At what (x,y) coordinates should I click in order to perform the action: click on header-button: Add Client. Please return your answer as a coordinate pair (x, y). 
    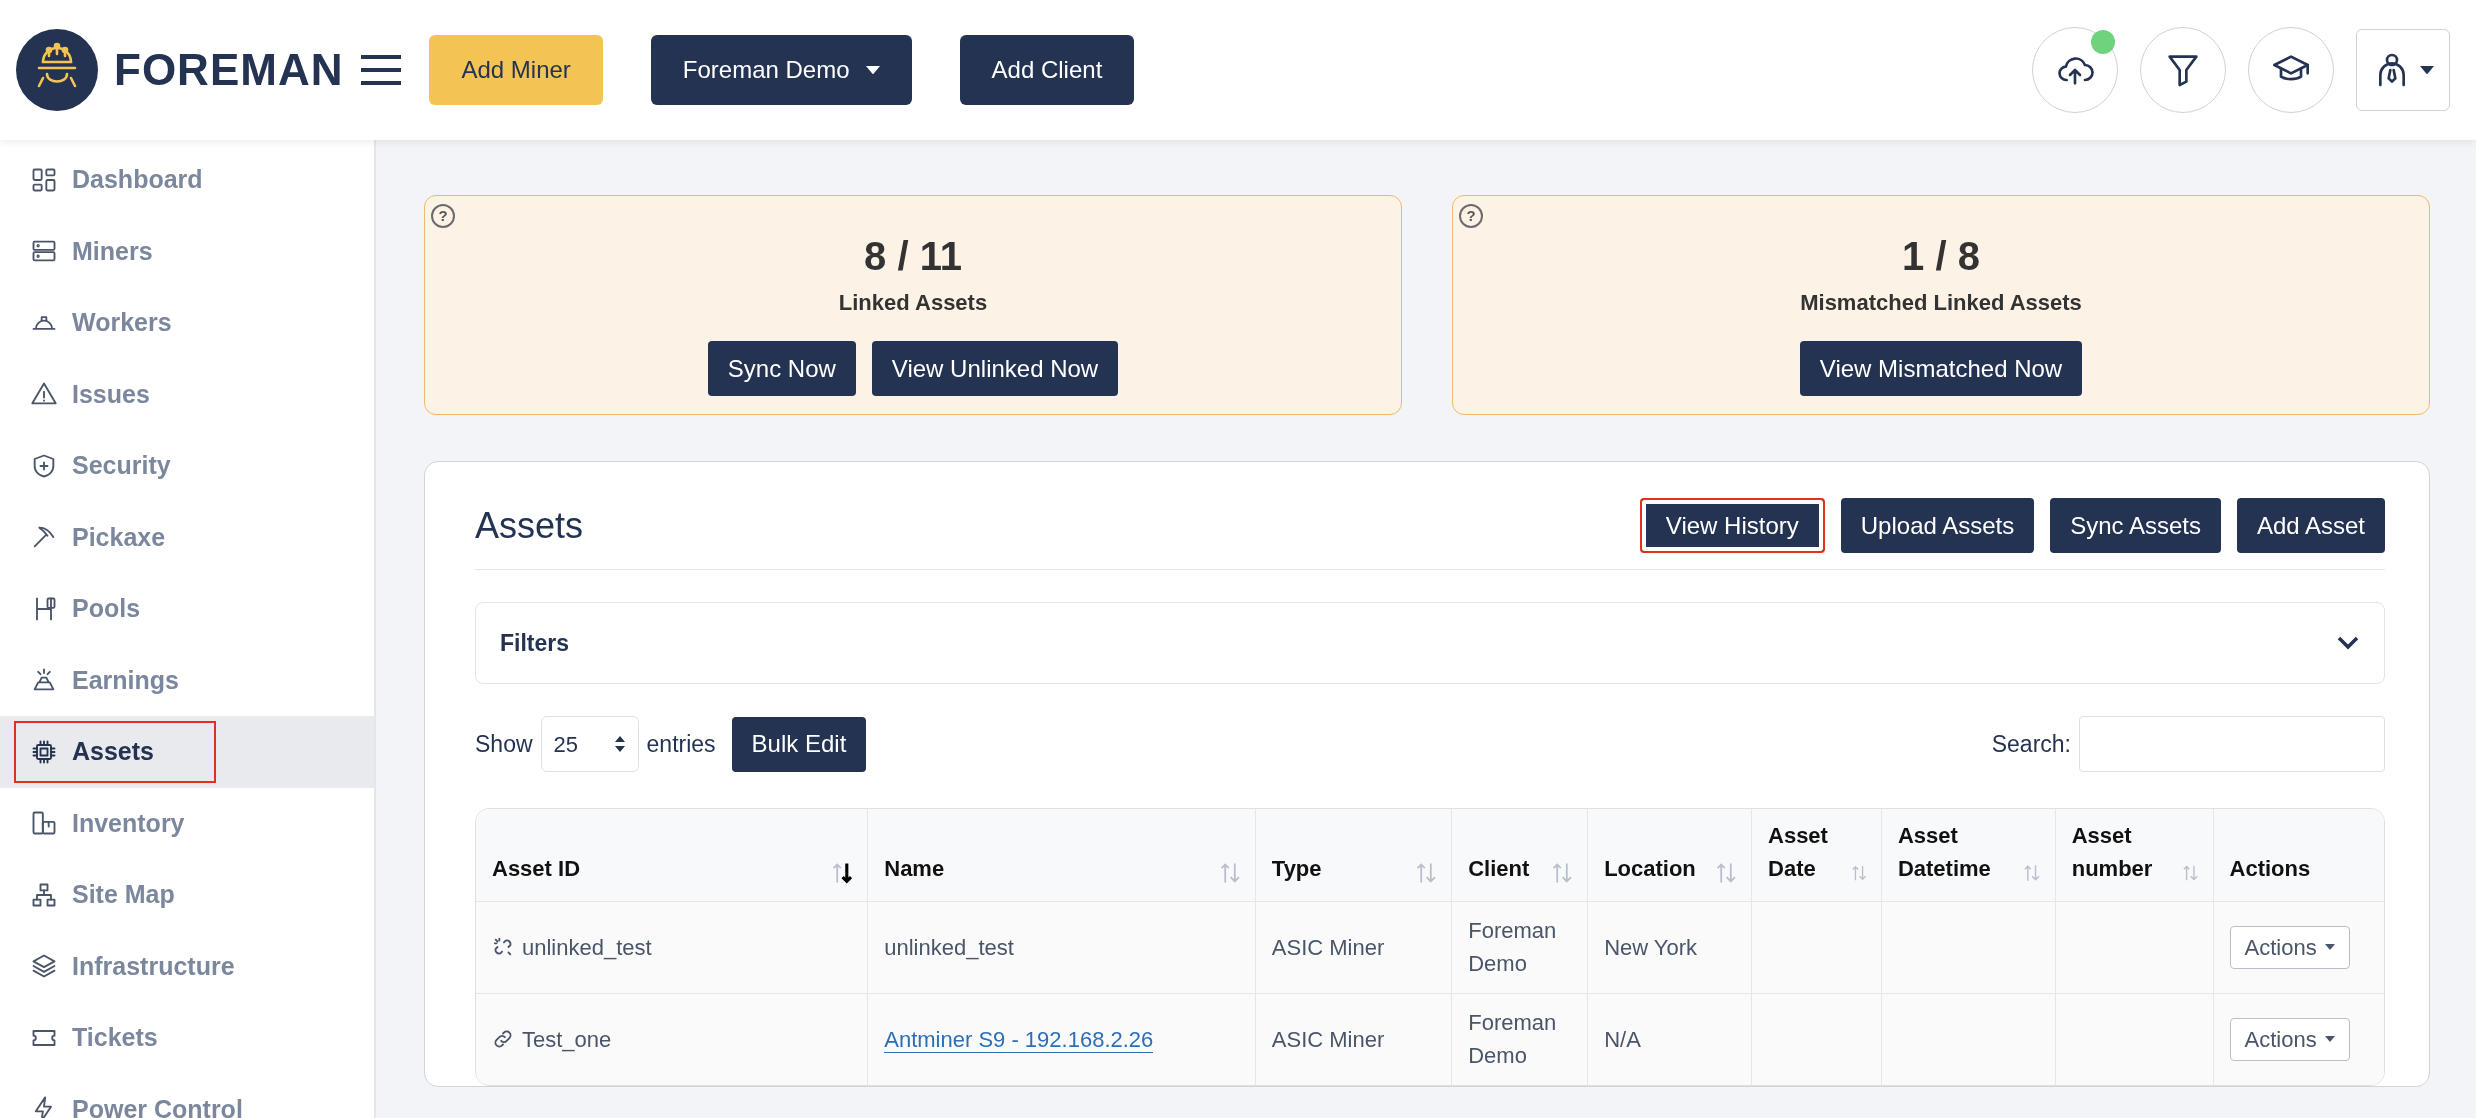
    Looking at the image, I should click on (1047, 70).